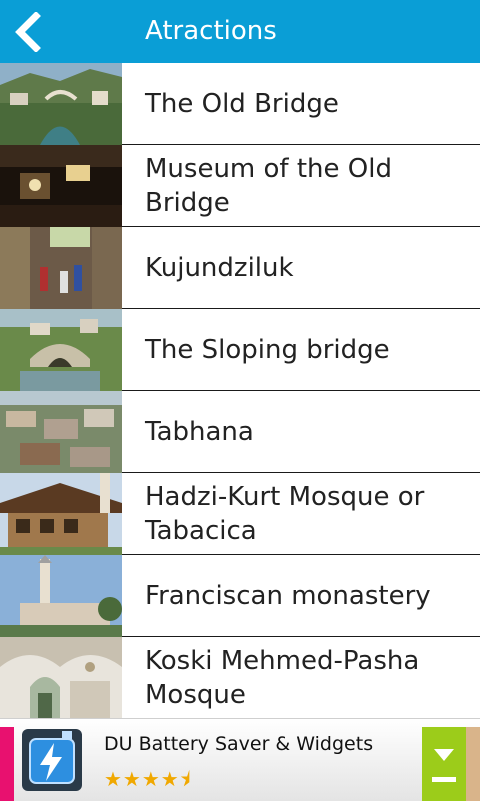 The width and height of the screenshot is (480, 801). I want to click on app-header: Atractions, so click(240, 31).